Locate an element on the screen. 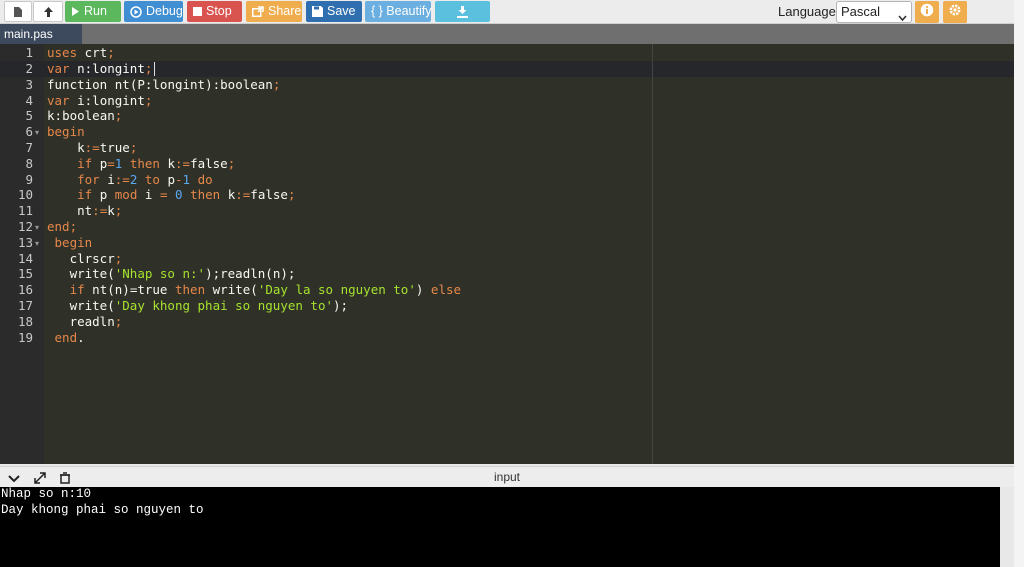 The image size is (1024, 567). text-cursor is located at coordinates (154, 69).